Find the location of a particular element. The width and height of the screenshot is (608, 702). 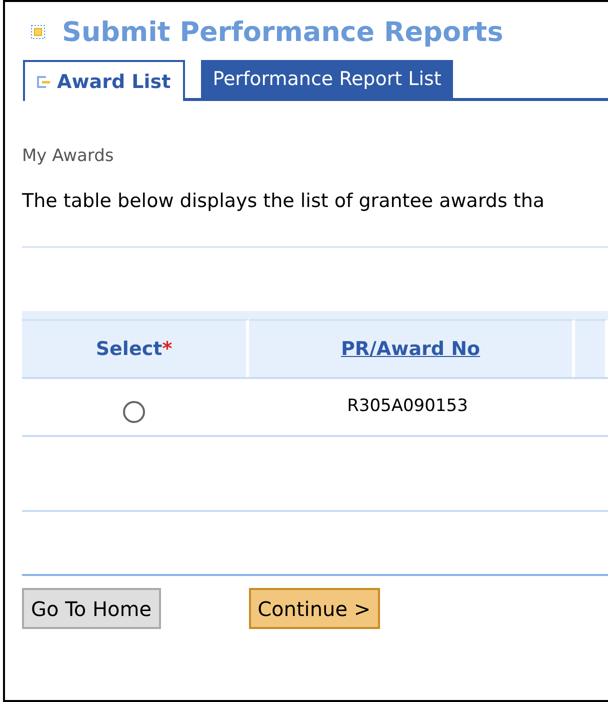

description-text: The table below displays the list of grantee awards tha is located at coordinates (284, 201).